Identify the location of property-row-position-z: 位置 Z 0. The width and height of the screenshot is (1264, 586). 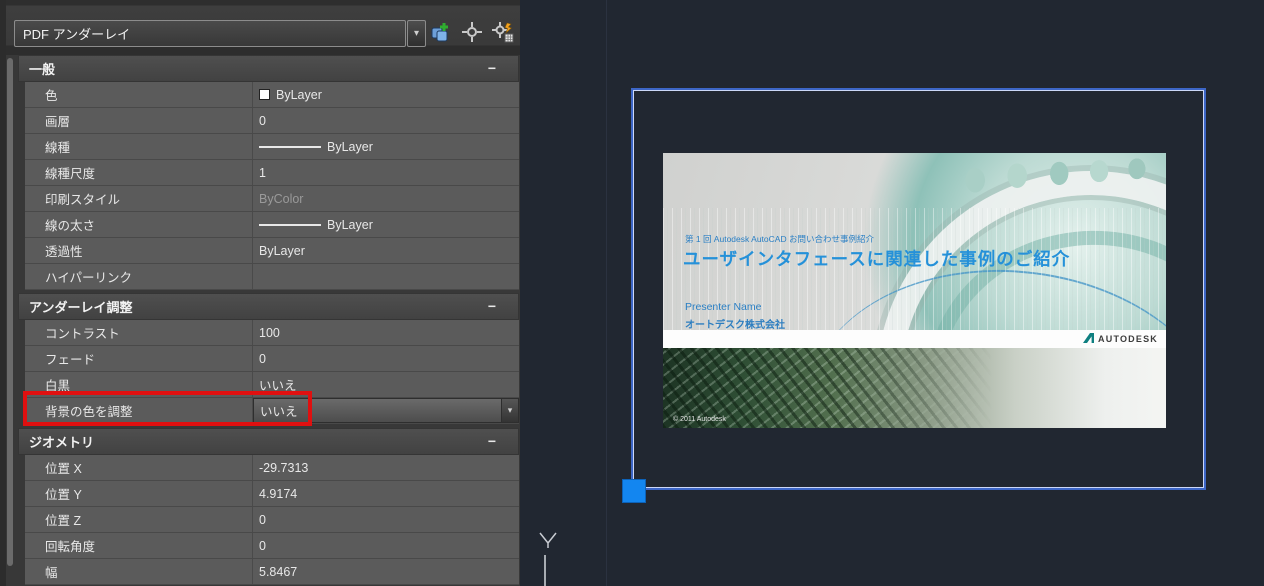
(272, 520).